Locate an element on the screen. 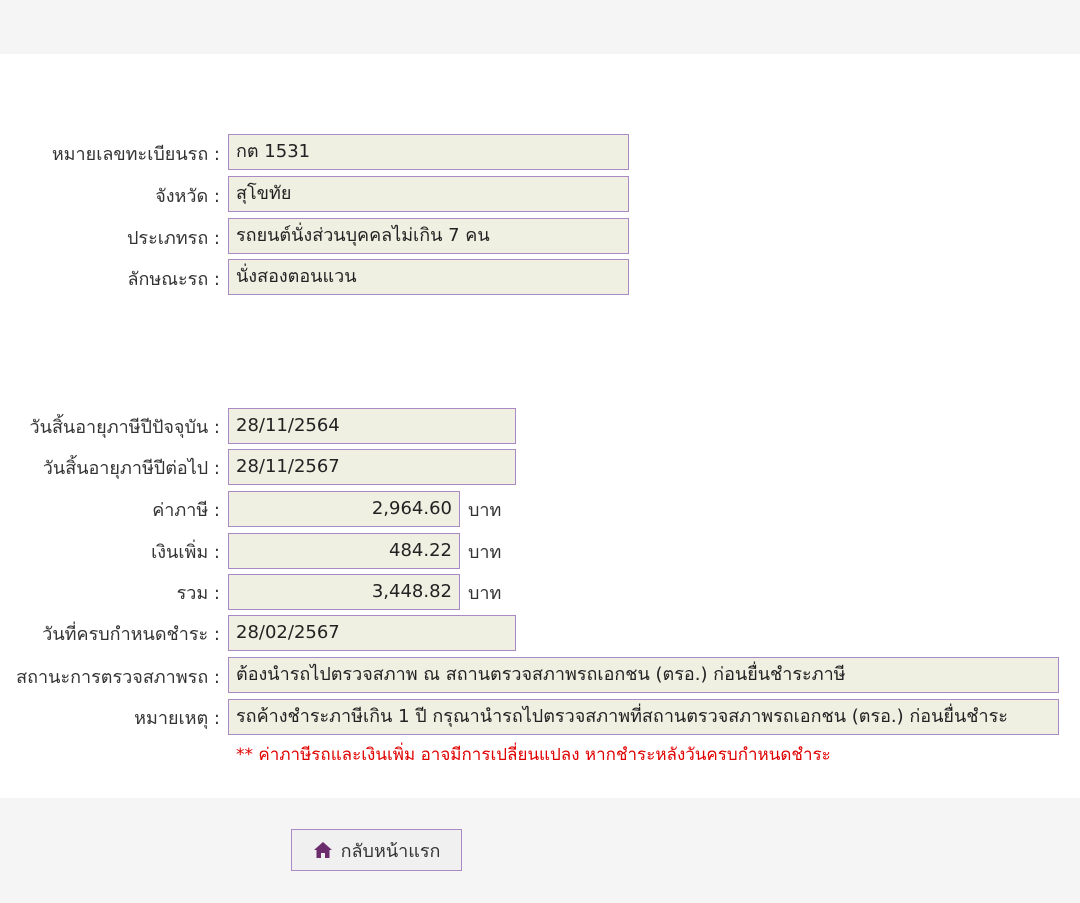 The height and width of the screenshot is (903, 1080). footer-band is located at coordinates (540, 850).